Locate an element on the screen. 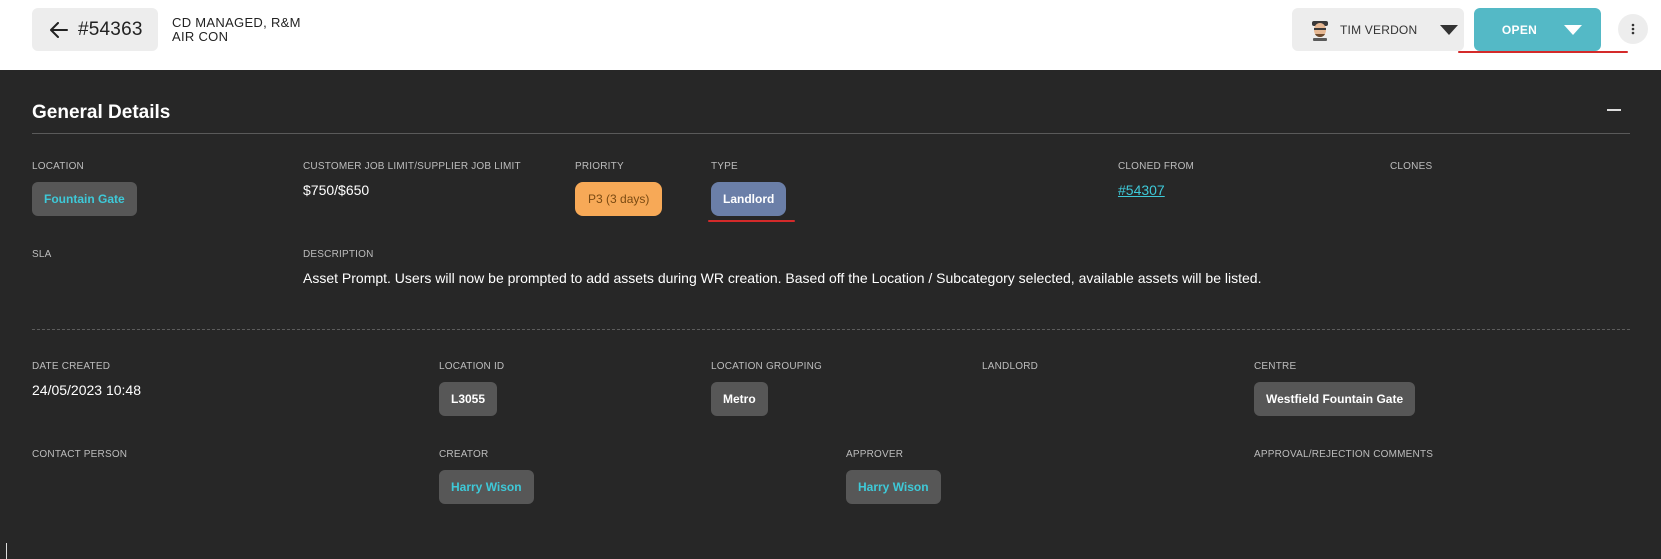  location-chip: Fountain Gate is located at coordinates (84, 199).